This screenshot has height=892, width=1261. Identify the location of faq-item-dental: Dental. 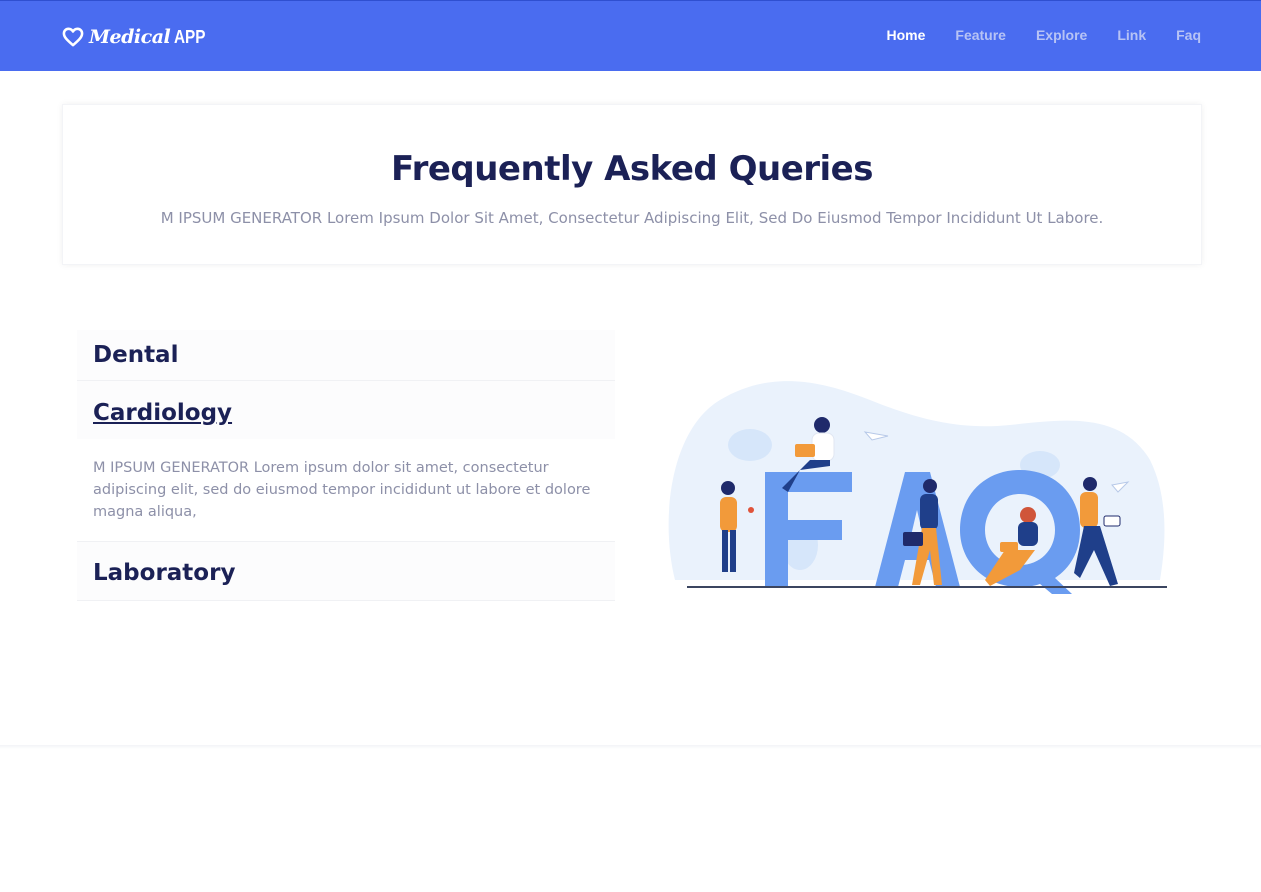
(346, 355).